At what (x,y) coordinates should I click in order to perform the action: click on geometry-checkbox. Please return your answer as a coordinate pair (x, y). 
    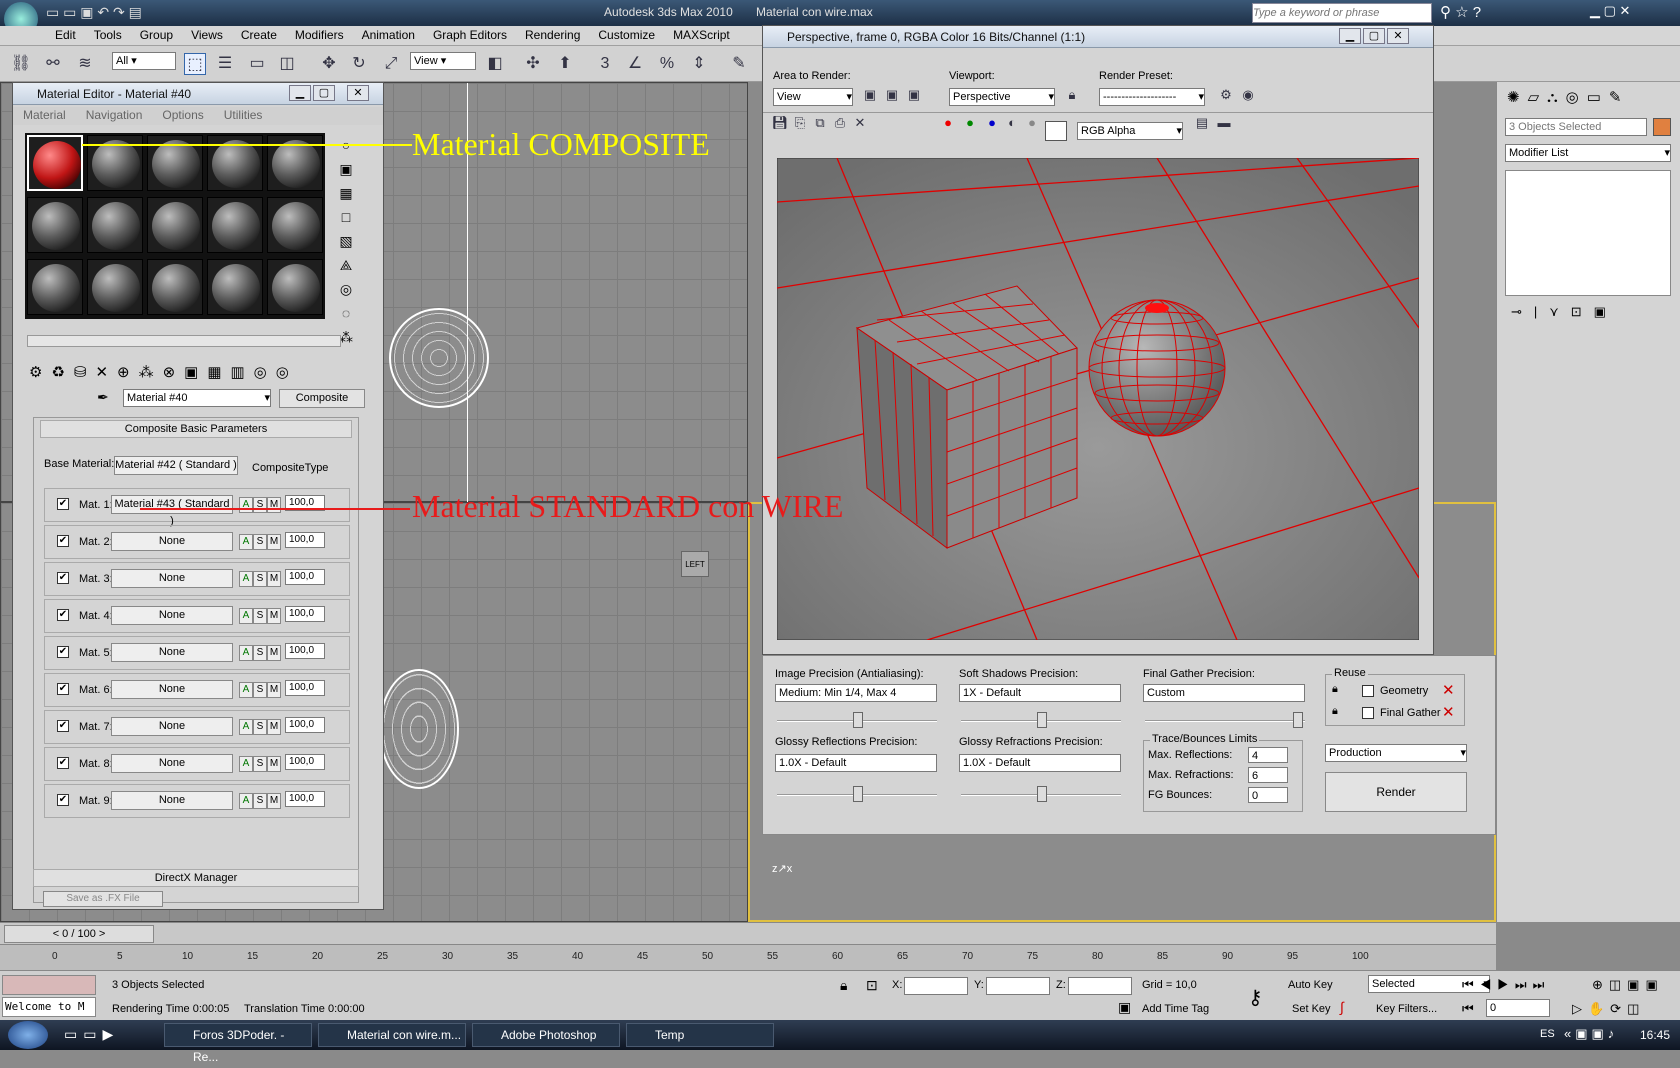
    Looking at the image, I should click on (1368, 691).